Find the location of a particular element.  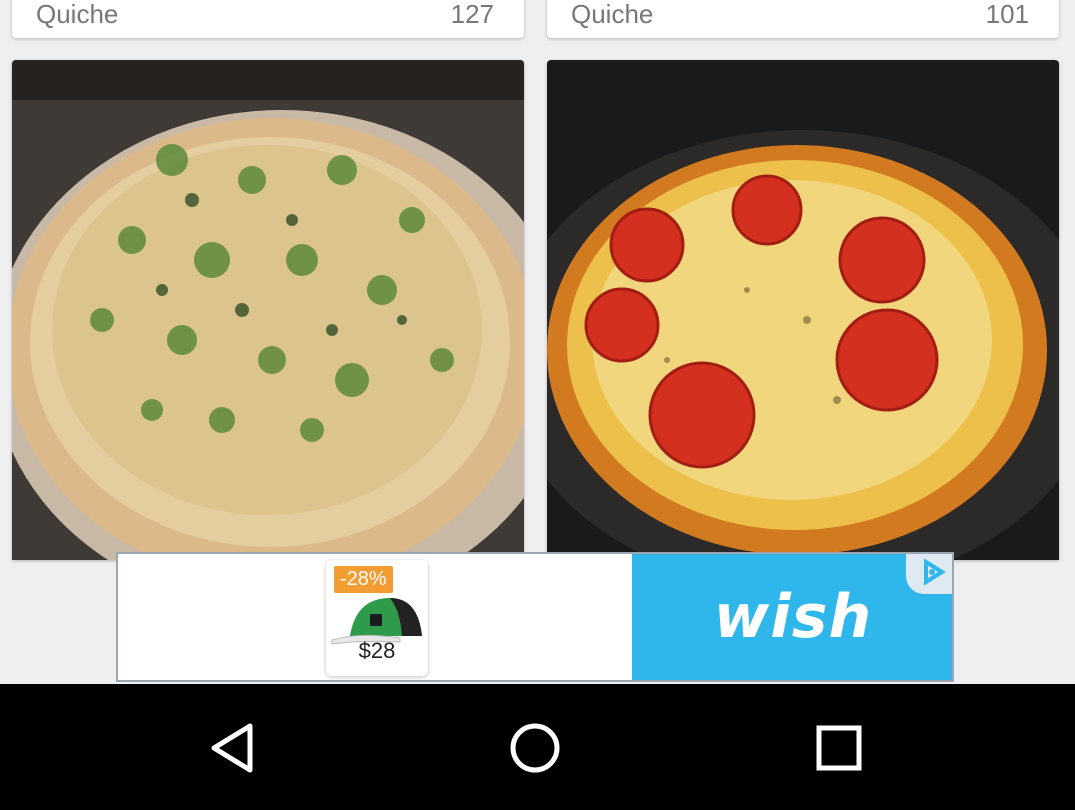

card-count: 127 is located at coordinates (472, 14).